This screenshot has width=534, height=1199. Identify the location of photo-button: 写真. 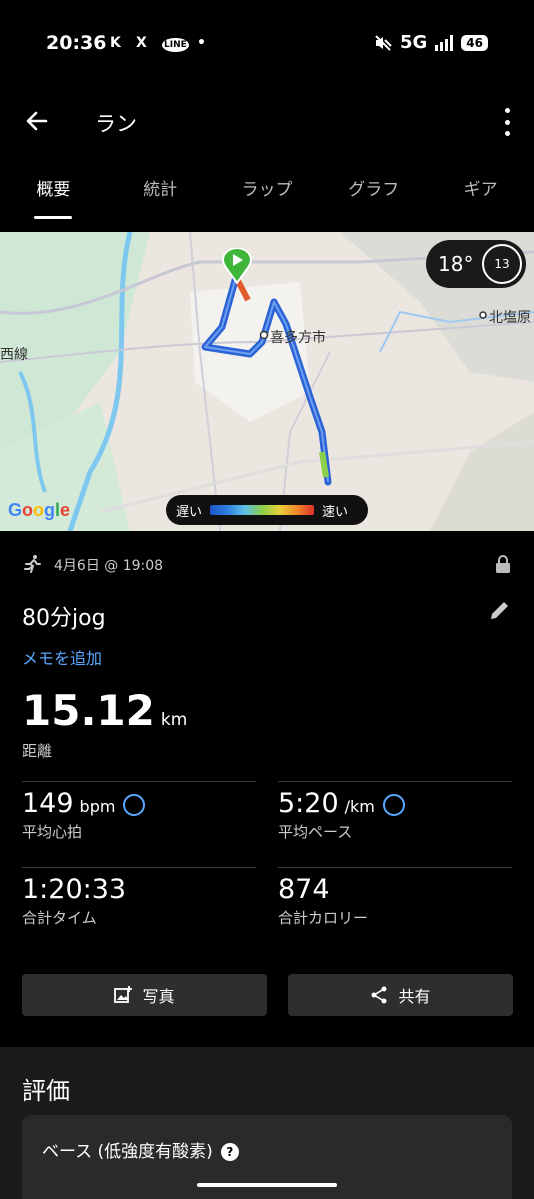
(144, 995).